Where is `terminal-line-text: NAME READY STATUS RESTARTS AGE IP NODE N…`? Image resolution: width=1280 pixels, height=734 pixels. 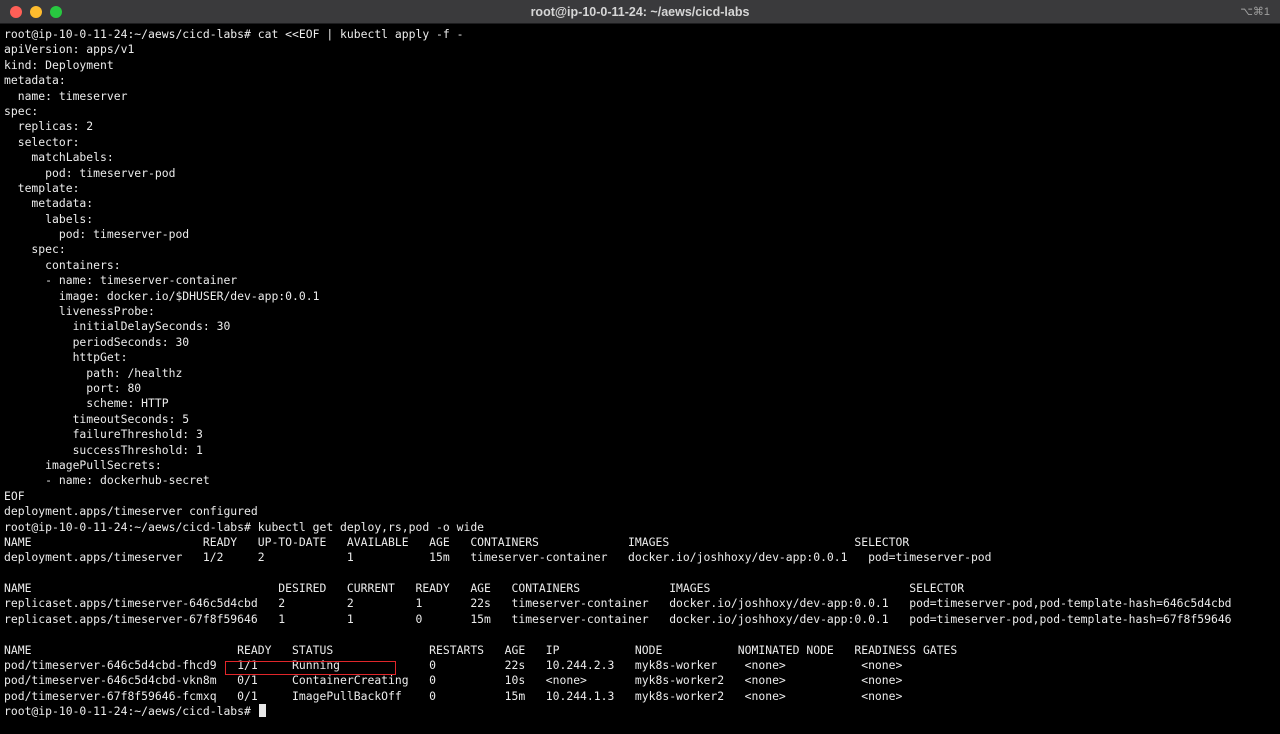
terminal-line-text: NAME READY STATUS RESTARTS AGE IP NODE N… is located at coordinates (481, 649).